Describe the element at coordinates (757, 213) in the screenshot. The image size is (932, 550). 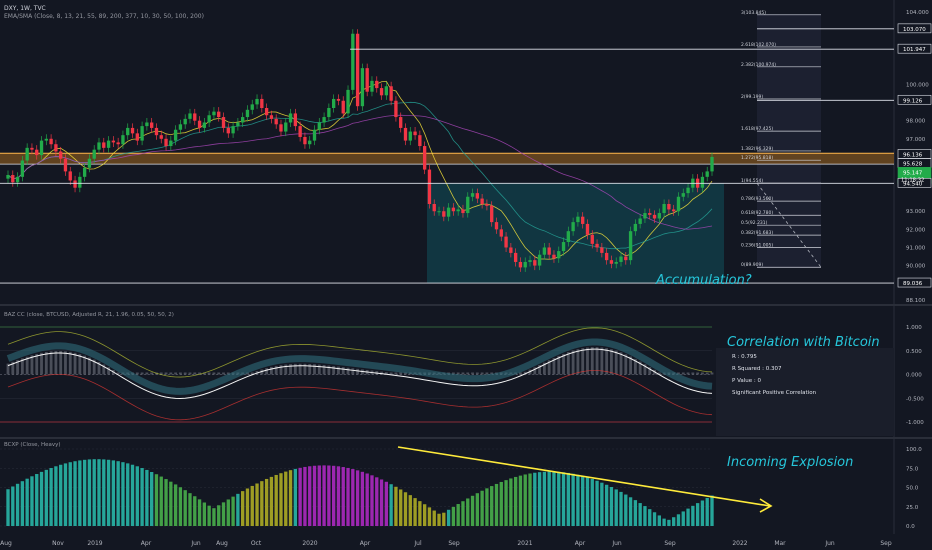
I see `fib-label: 0.618(92.780)` at that location.